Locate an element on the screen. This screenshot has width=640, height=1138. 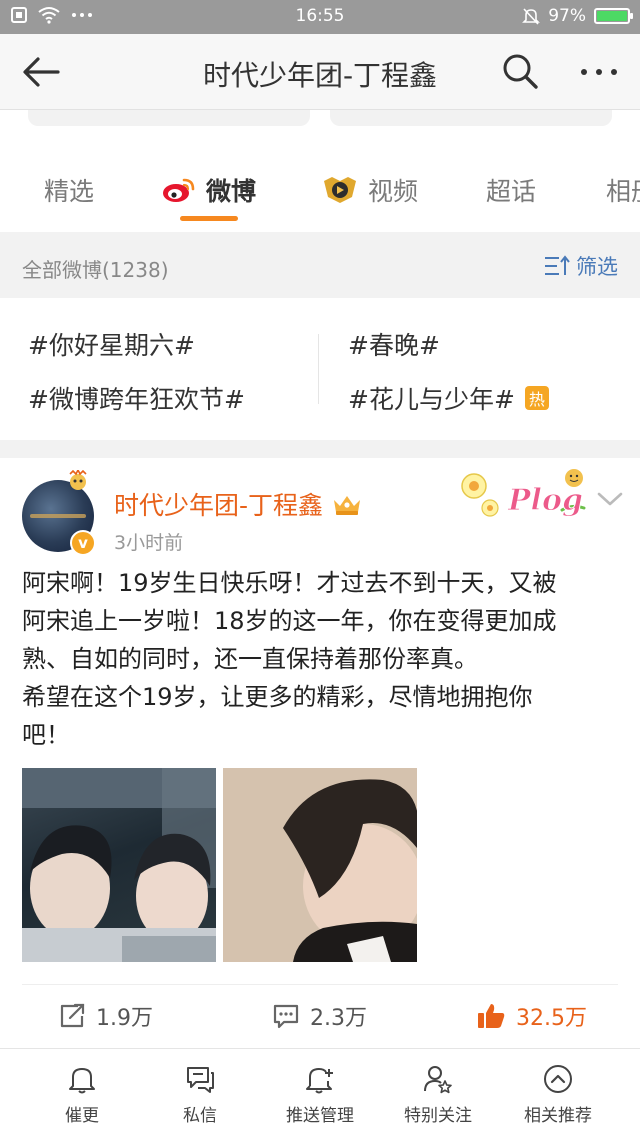
mute-bell-icon is located at coordinates (531, 16).